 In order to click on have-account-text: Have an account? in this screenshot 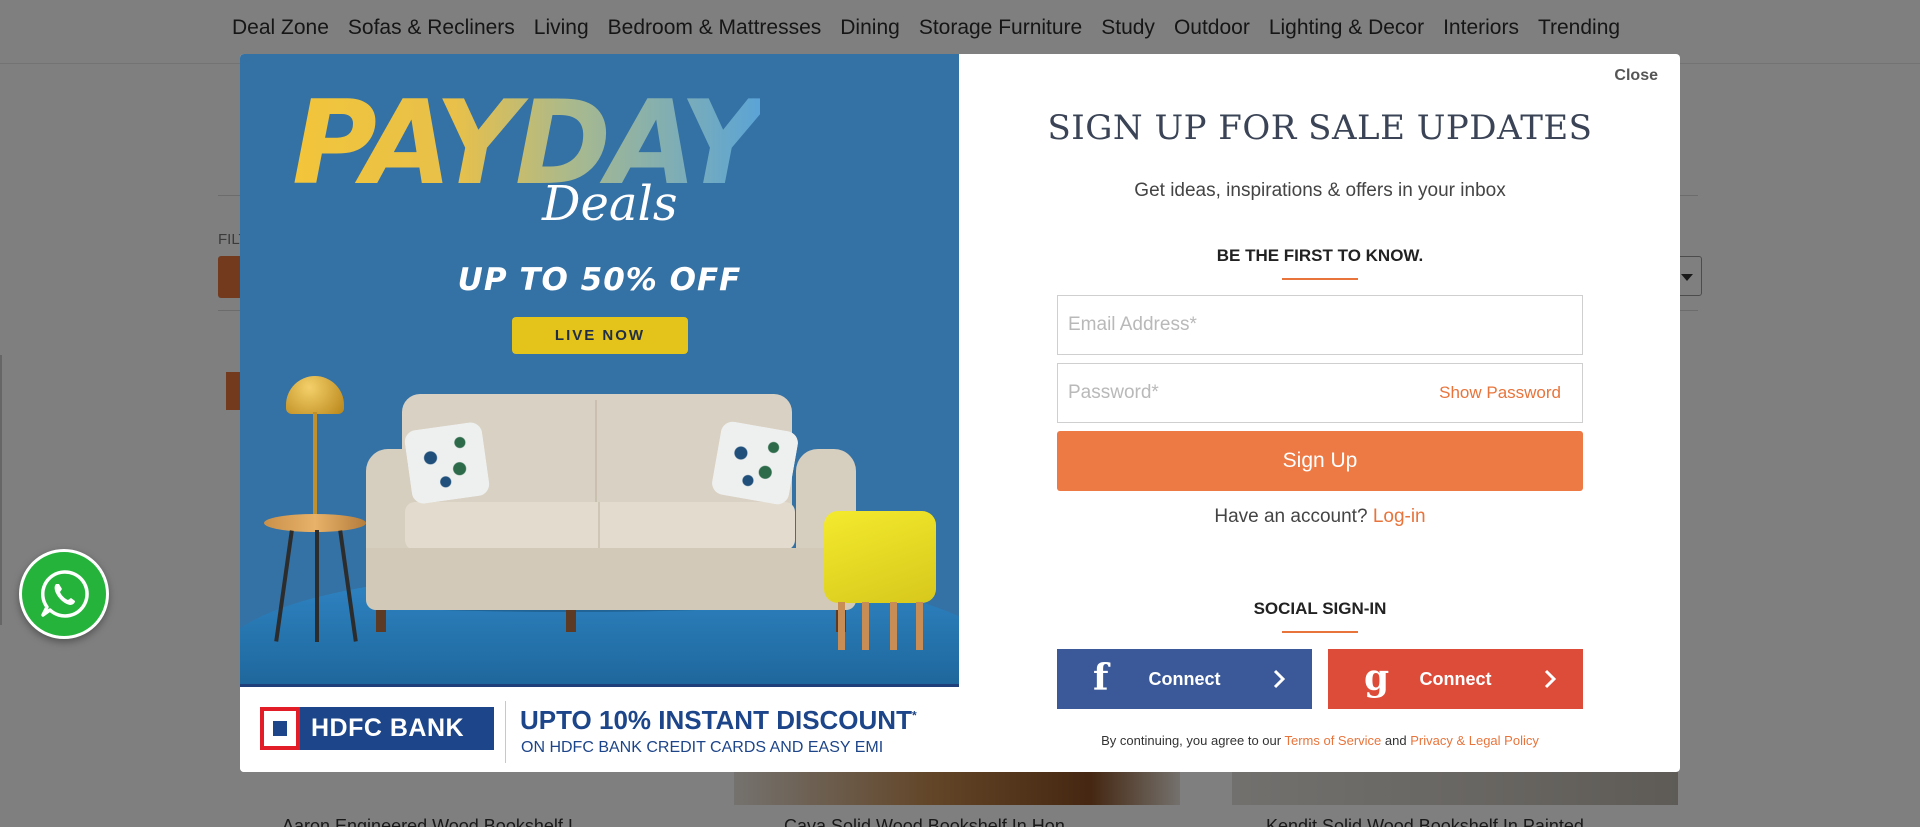, I will do `click(1291, 516)`.